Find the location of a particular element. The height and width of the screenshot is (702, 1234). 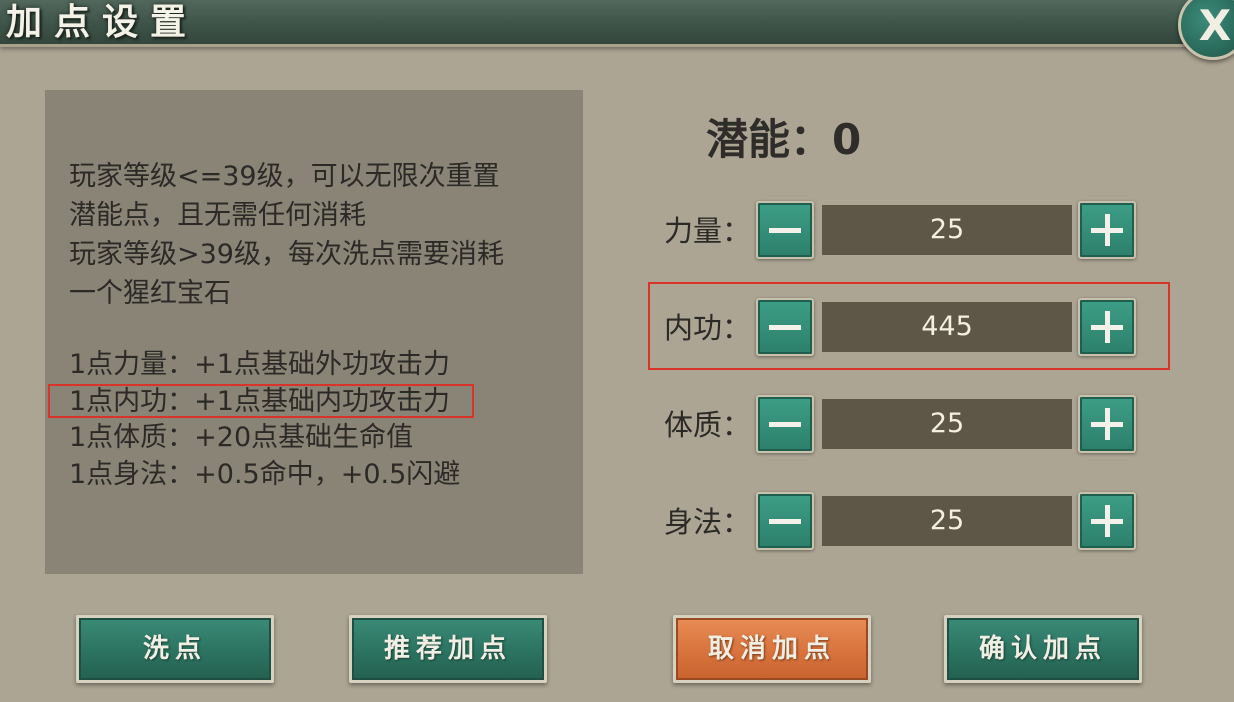

title-bar: 加点设置 is located at coordinates (617, 23).